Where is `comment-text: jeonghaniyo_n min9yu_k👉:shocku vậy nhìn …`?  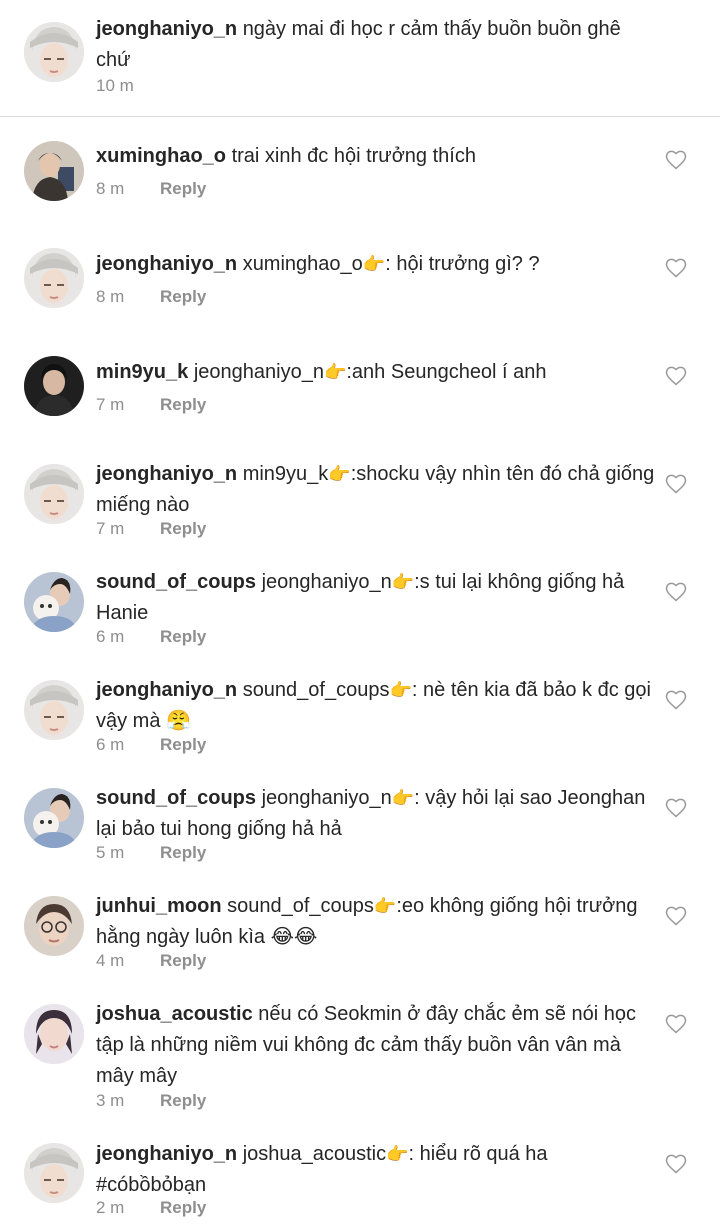
comment-text: jeonghaniyo_n min9yu_k👉:shocku vậy nhìn … is located at coordinates (376, 490).